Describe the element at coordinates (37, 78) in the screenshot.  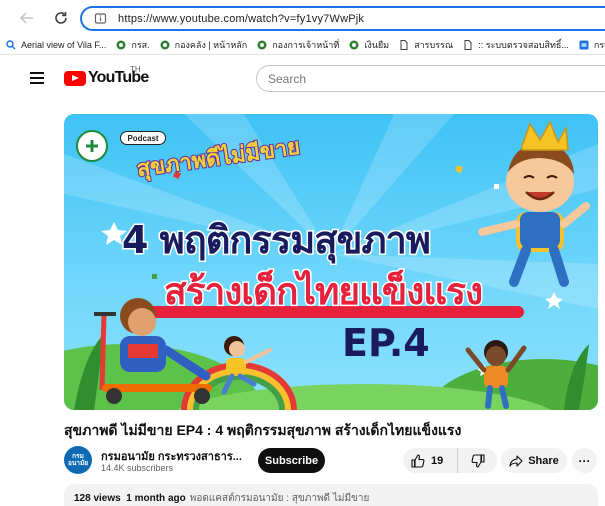
I see `menu-icon` at that location.